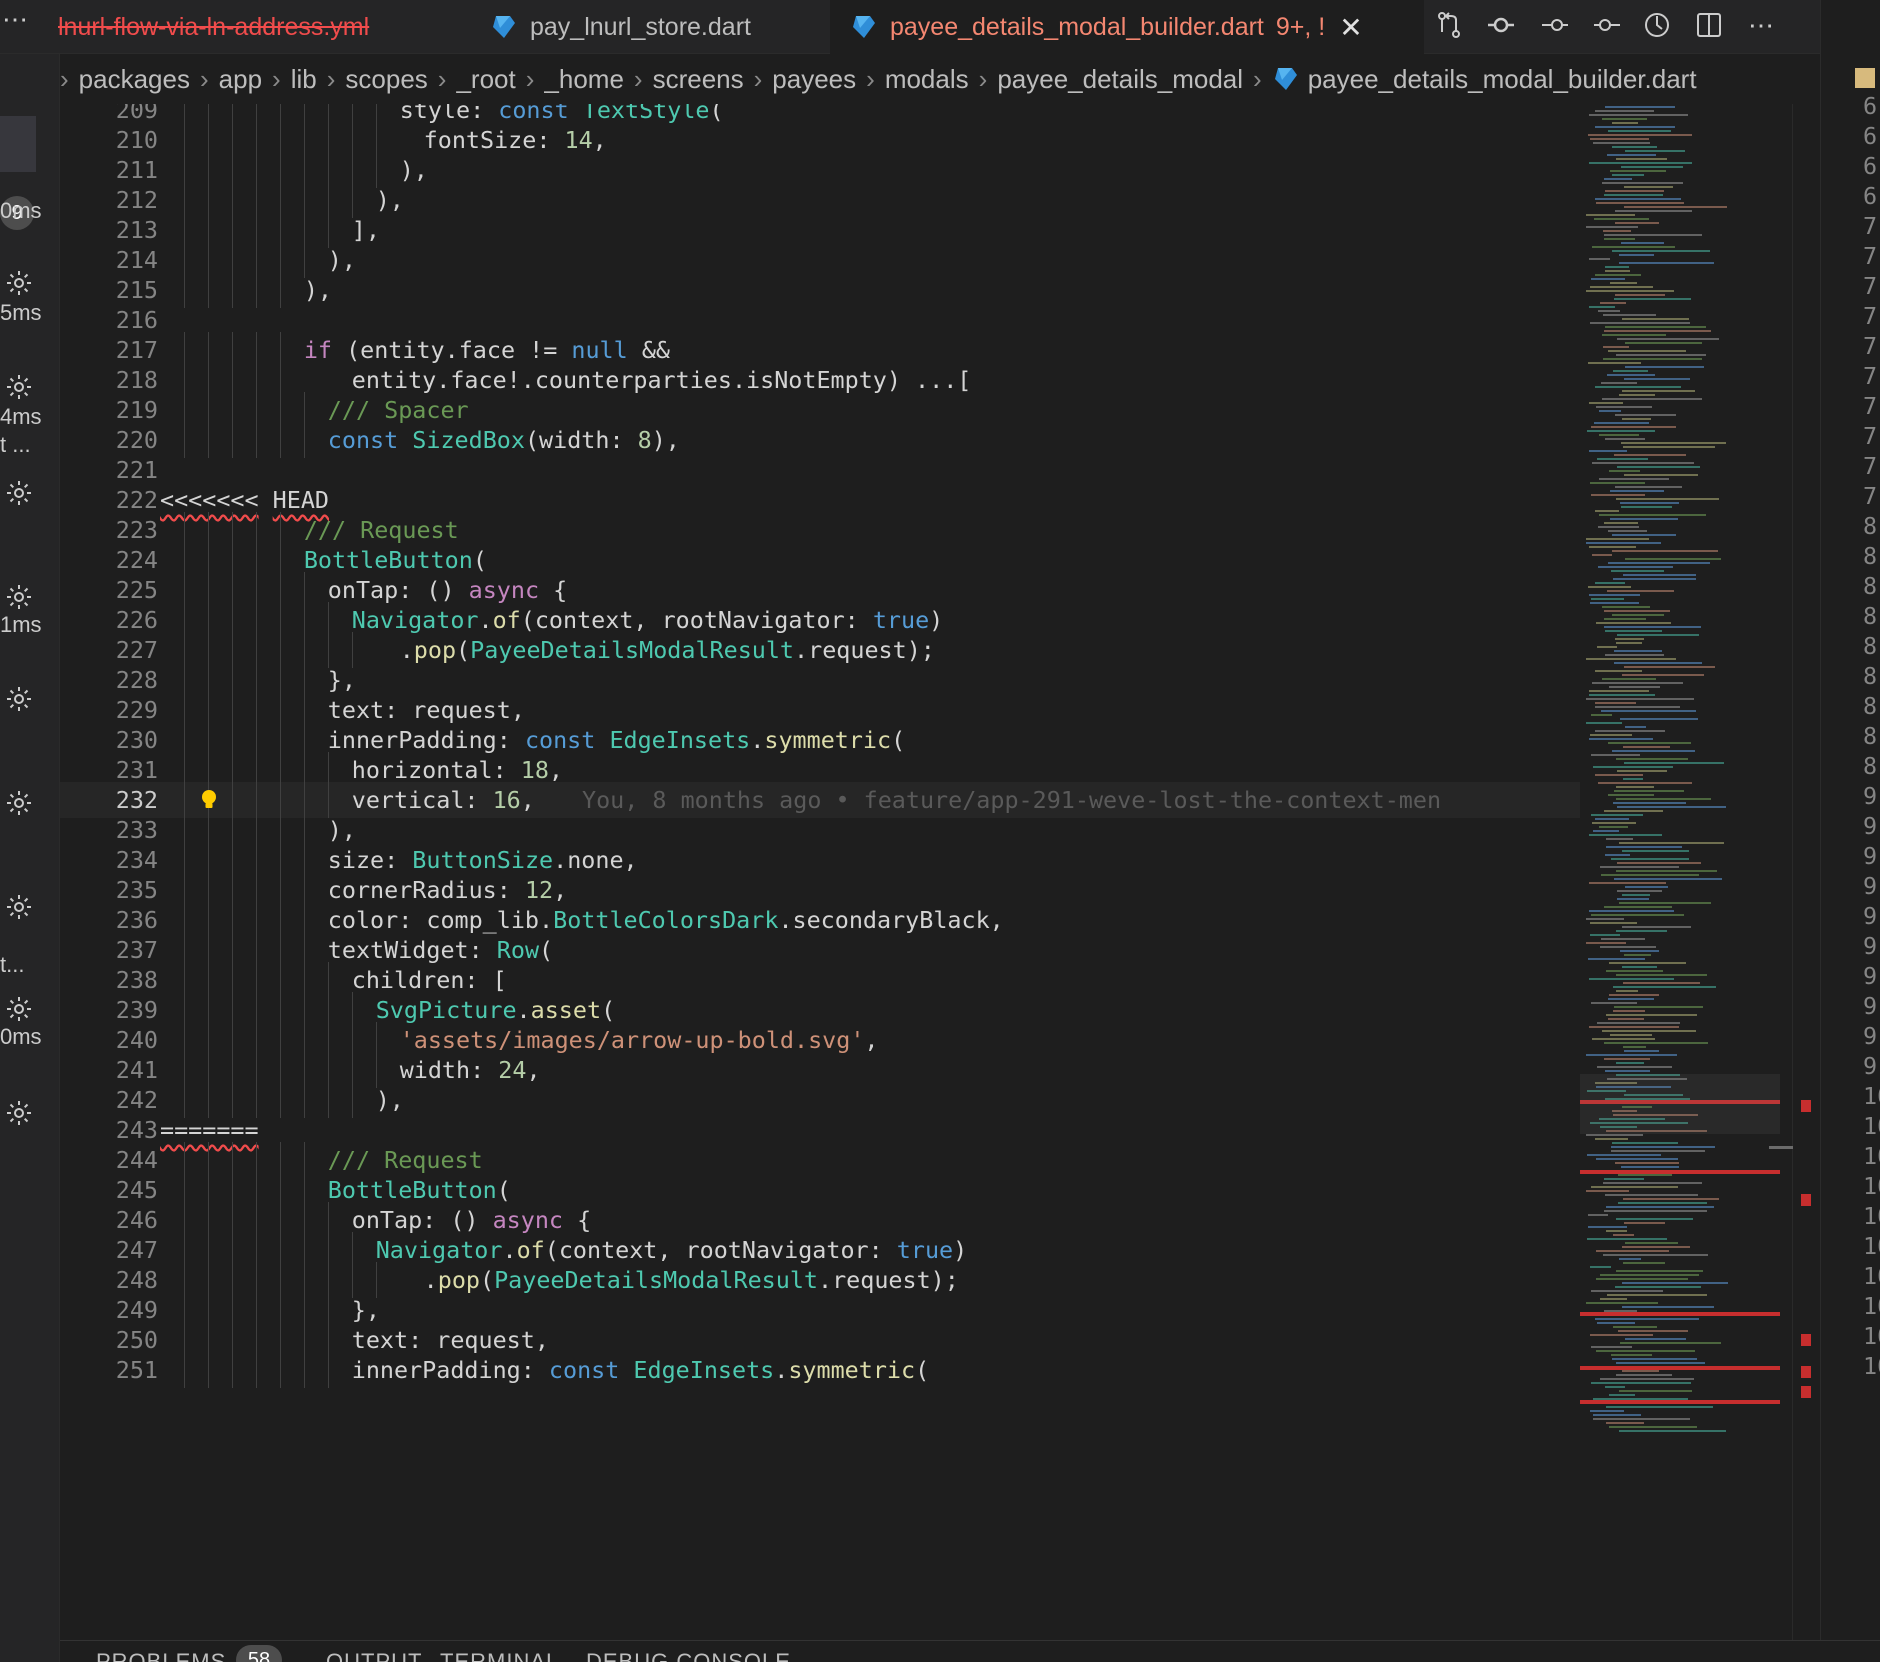 This screenshot has width=1880, height=1662. I want to click on code-token: 16, so click(506, 800).